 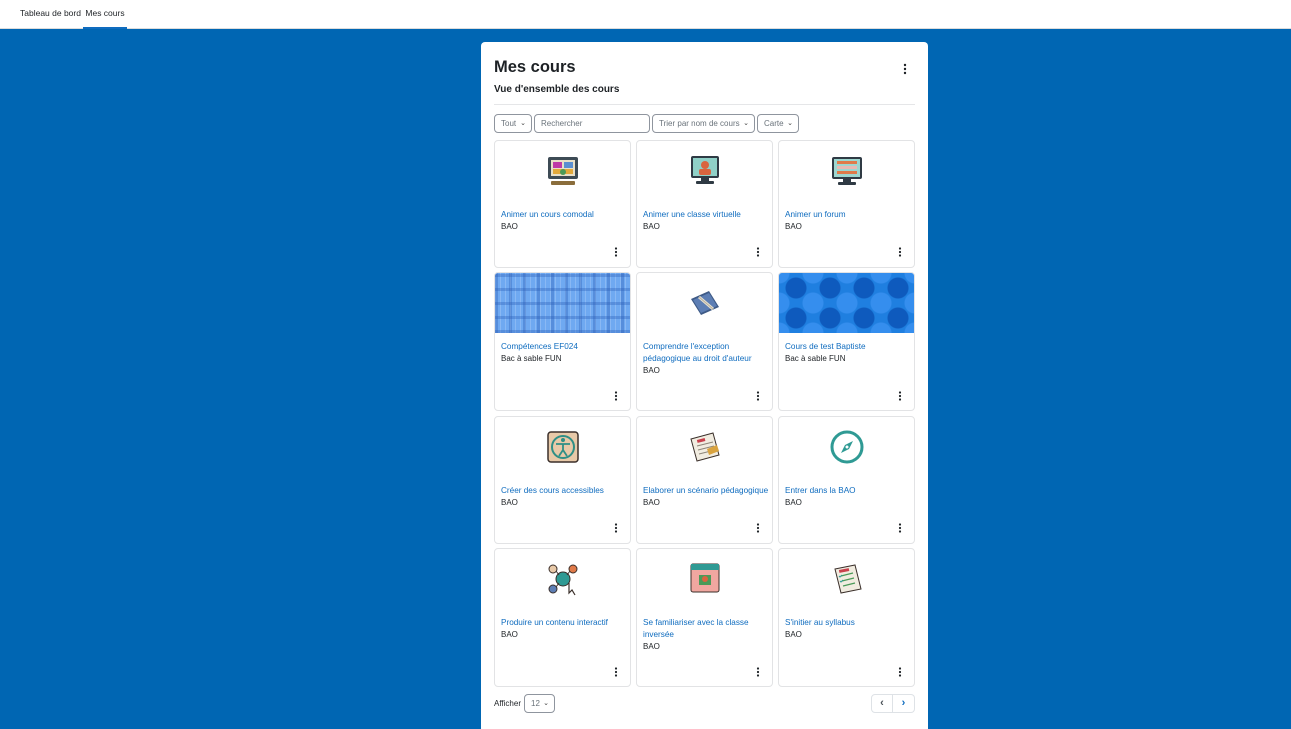 I want to click on course-card: S'initier au syllabus BAO, so click(x=846, y=617).